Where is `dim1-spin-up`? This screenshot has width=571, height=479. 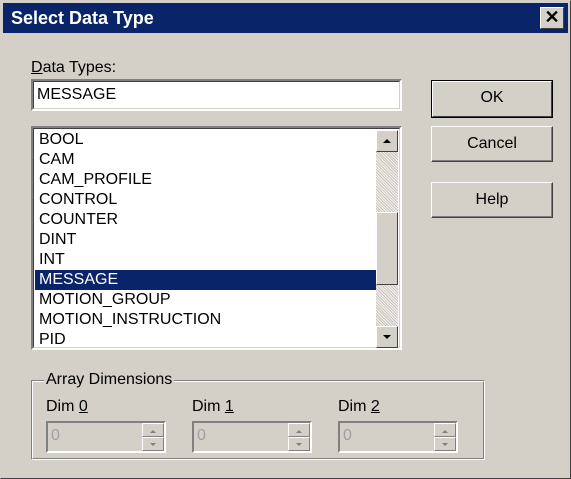 dim1-spin-up is located at coordinates (299, 430).